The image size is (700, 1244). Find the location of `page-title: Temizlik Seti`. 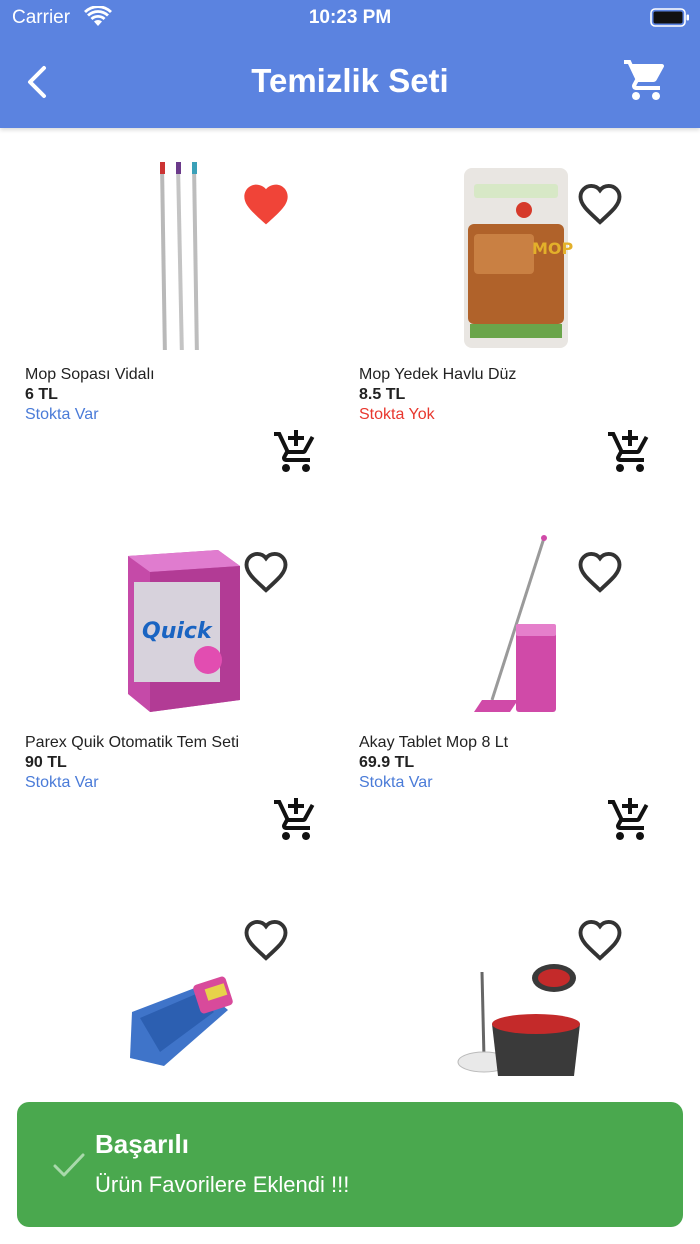

page-title: Temizlik Seti is located at coordinates (350, 80).